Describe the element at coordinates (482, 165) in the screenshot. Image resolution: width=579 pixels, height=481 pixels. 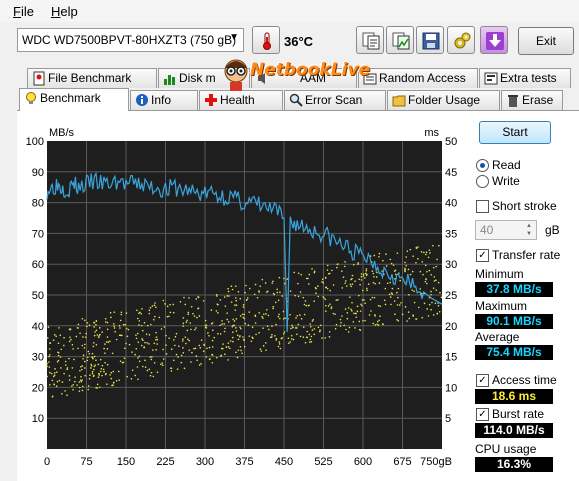
I see `read-radio` at that location.